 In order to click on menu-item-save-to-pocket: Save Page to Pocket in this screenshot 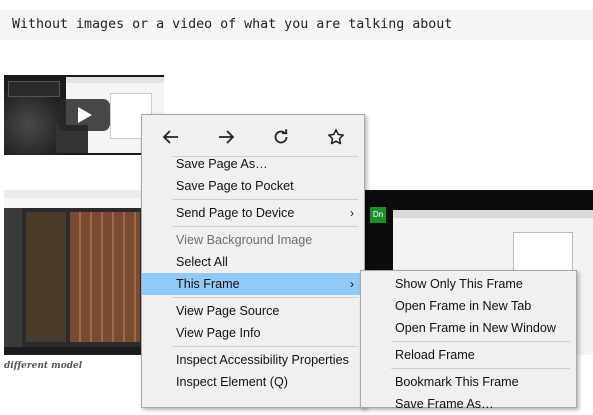, I will do `click(253, 186)`.